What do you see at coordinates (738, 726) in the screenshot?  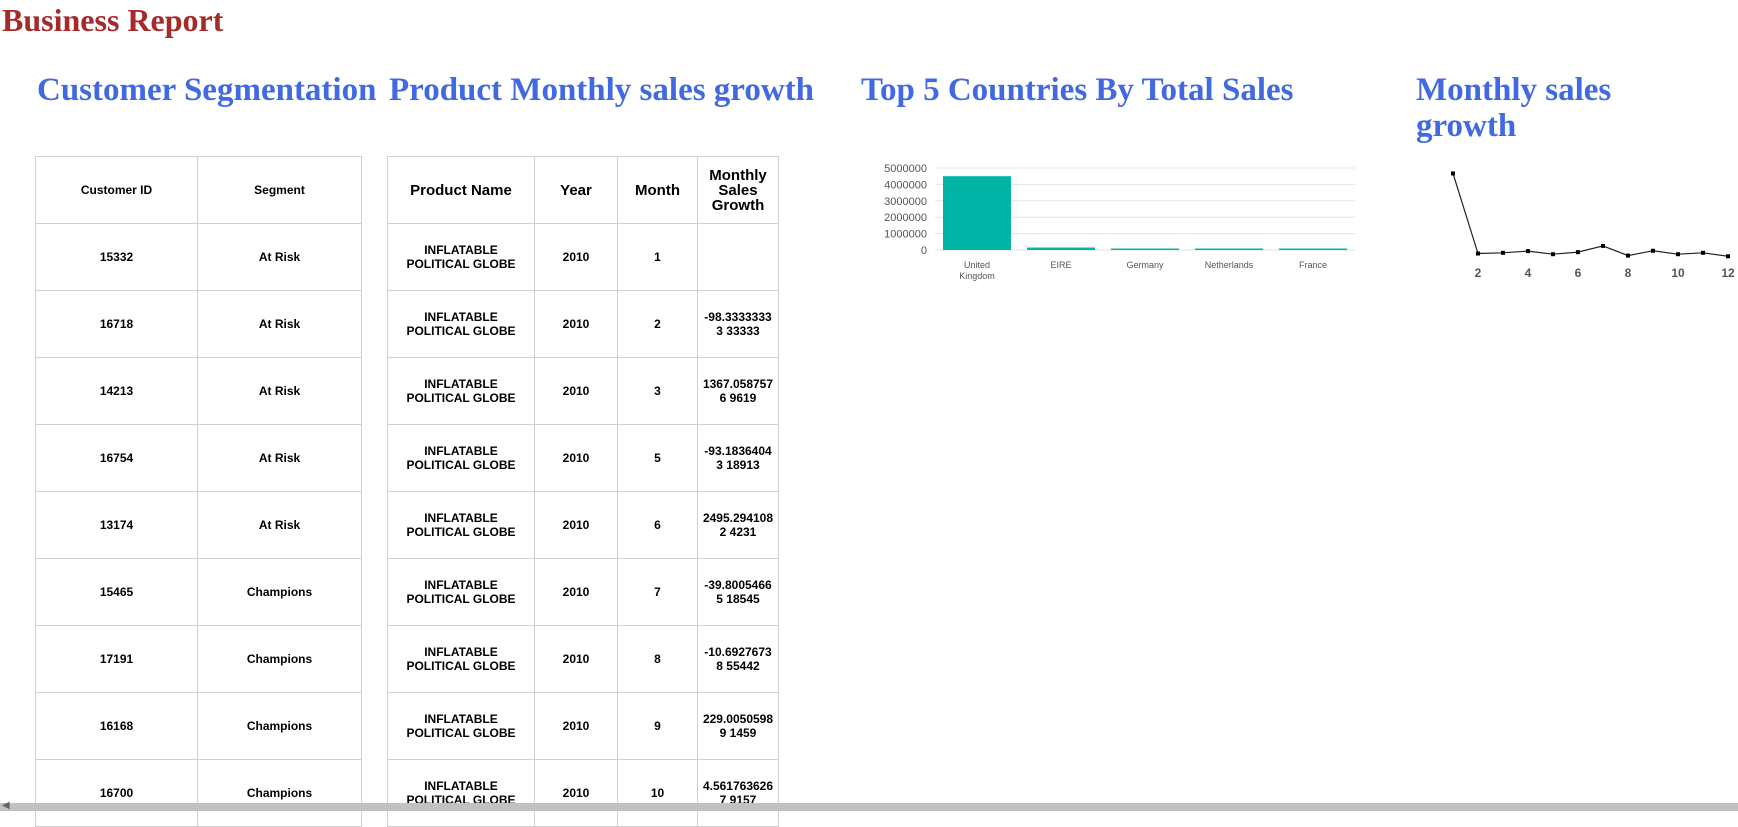 I see `table-cell: 229.00505989 1459` at bounding box center [738, 726].